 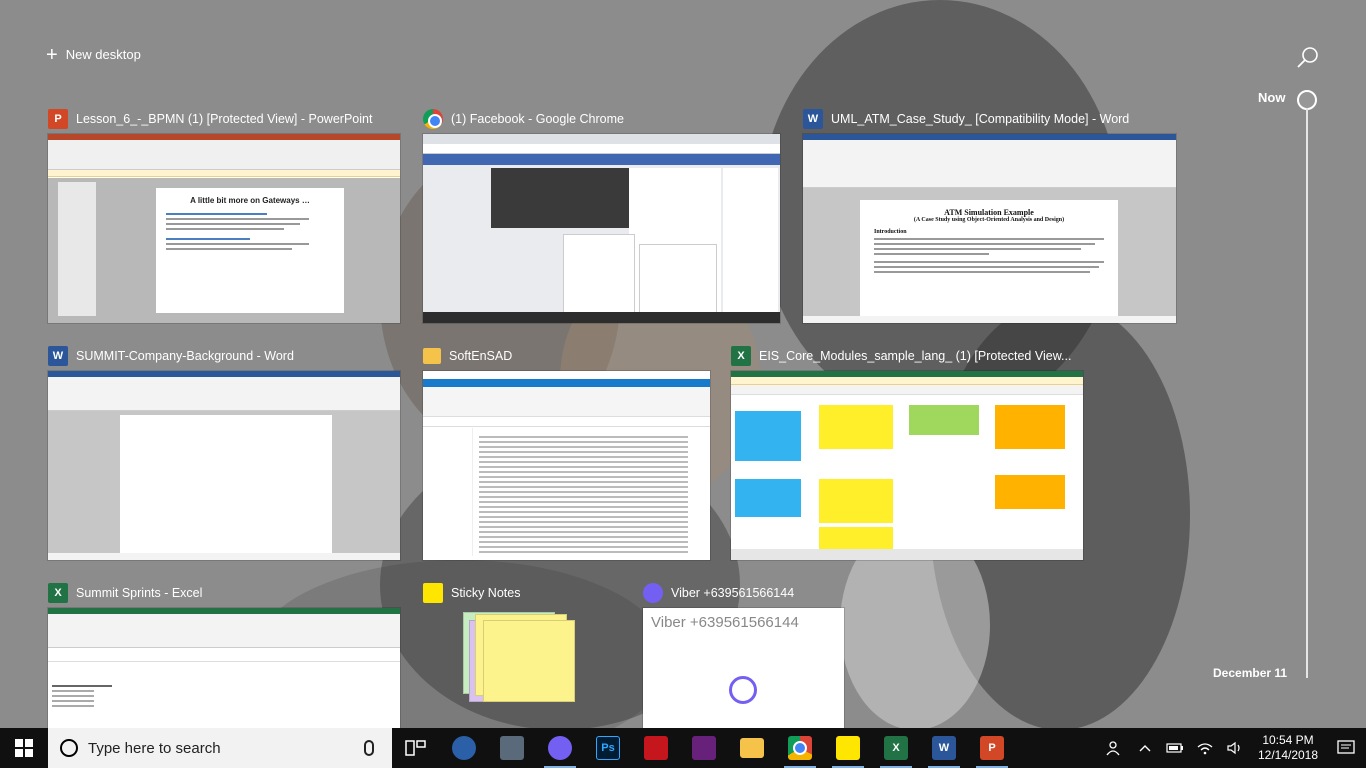 What do you see at coordinates (1288, 740) in the screenshot?
I see `clock-time: 10:54 PM` at bounding box center [1288, 740].